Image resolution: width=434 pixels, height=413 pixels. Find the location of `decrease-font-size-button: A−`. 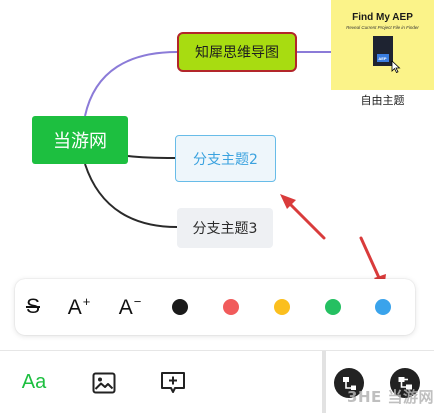

decrease-font-size-button: A− is located at coordinates (130, 307).